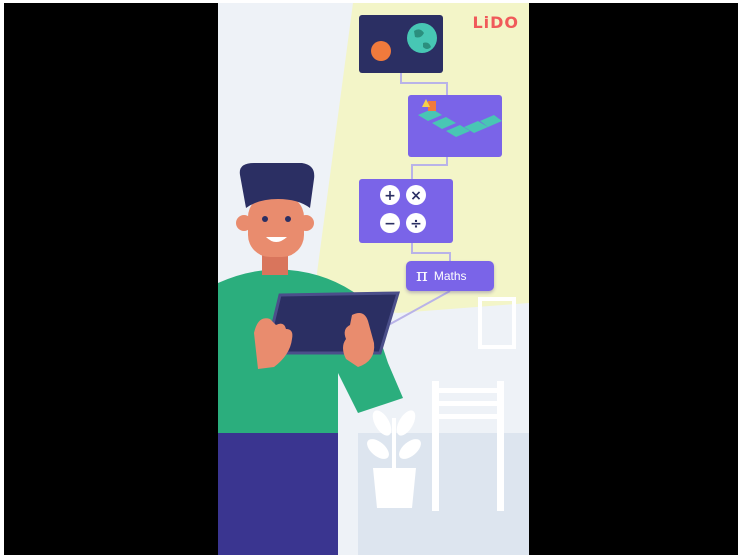 The height and width of the screenshot is (558, 742). What do you see at coordinates (390, 196) in the screenshot?
I see `plus-symbol: +` at bounding box center [390, 196].